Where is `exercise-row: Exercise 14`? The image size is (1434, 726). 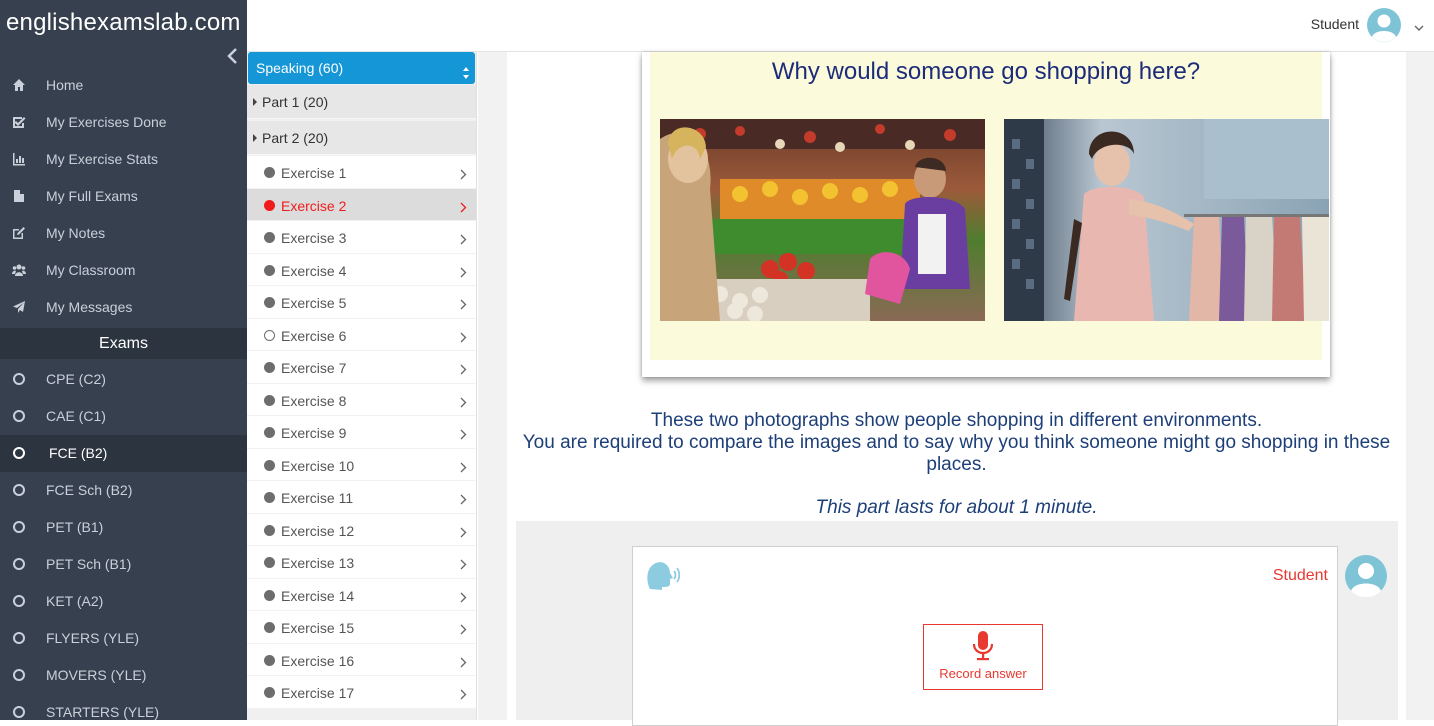
exercise-row: Exercise 14 is located at coordinates (361, 594).